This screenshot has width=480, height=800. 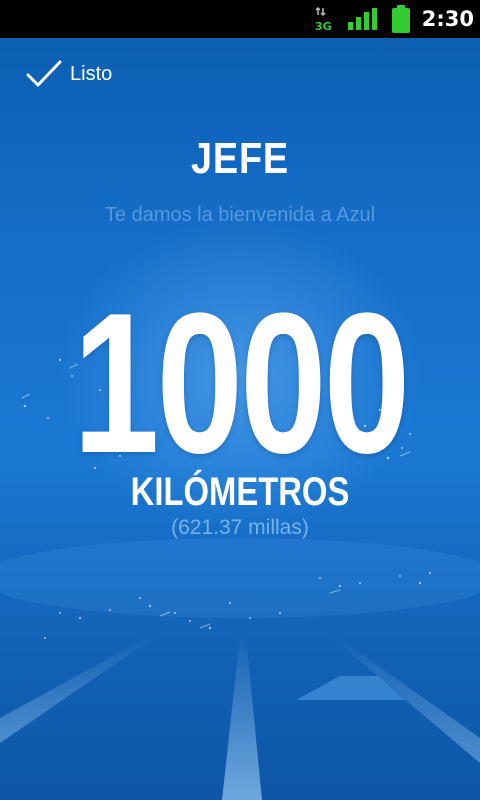 I want to click on clock: 2:30, so click(x=447, y=19).